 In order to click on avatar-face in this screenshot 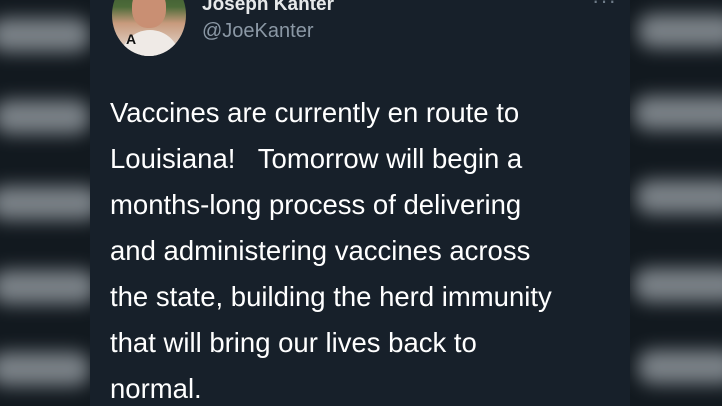, I will do `click(149, 14)`.